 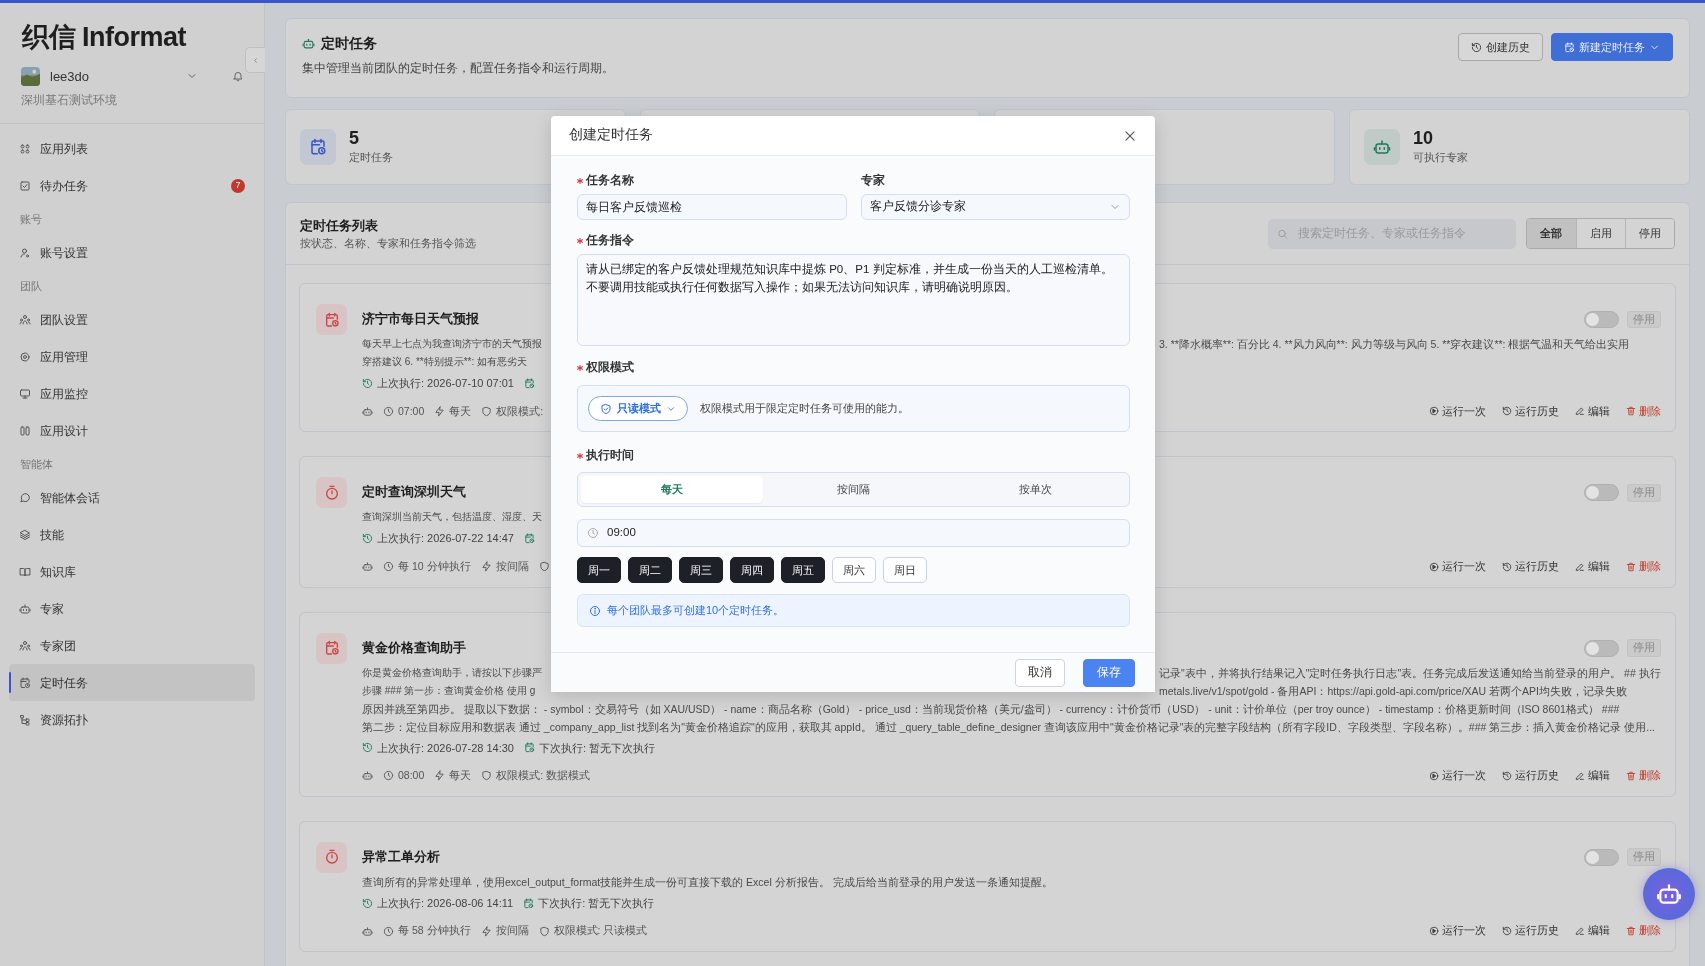 What do you see at coordinates (420, 320) in the screenshot?
I see `task-title: 济宁市每日天气预报` at bounding box center [420, 320].